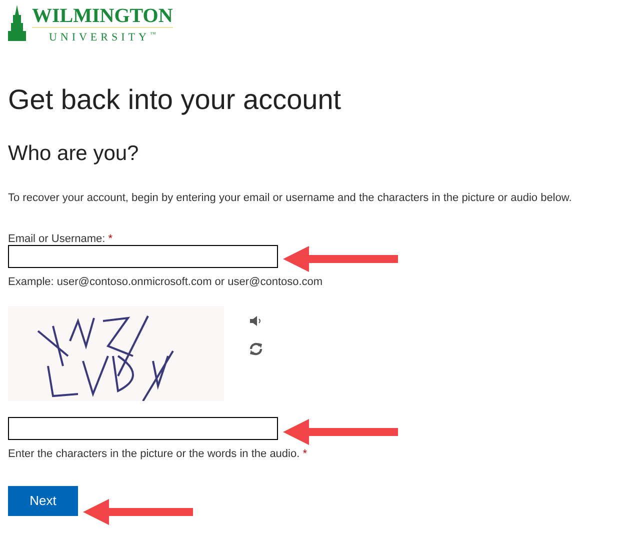 The image size is (640, 538). I want to click on logo-name: WILMINGTON, so click(102, 16).